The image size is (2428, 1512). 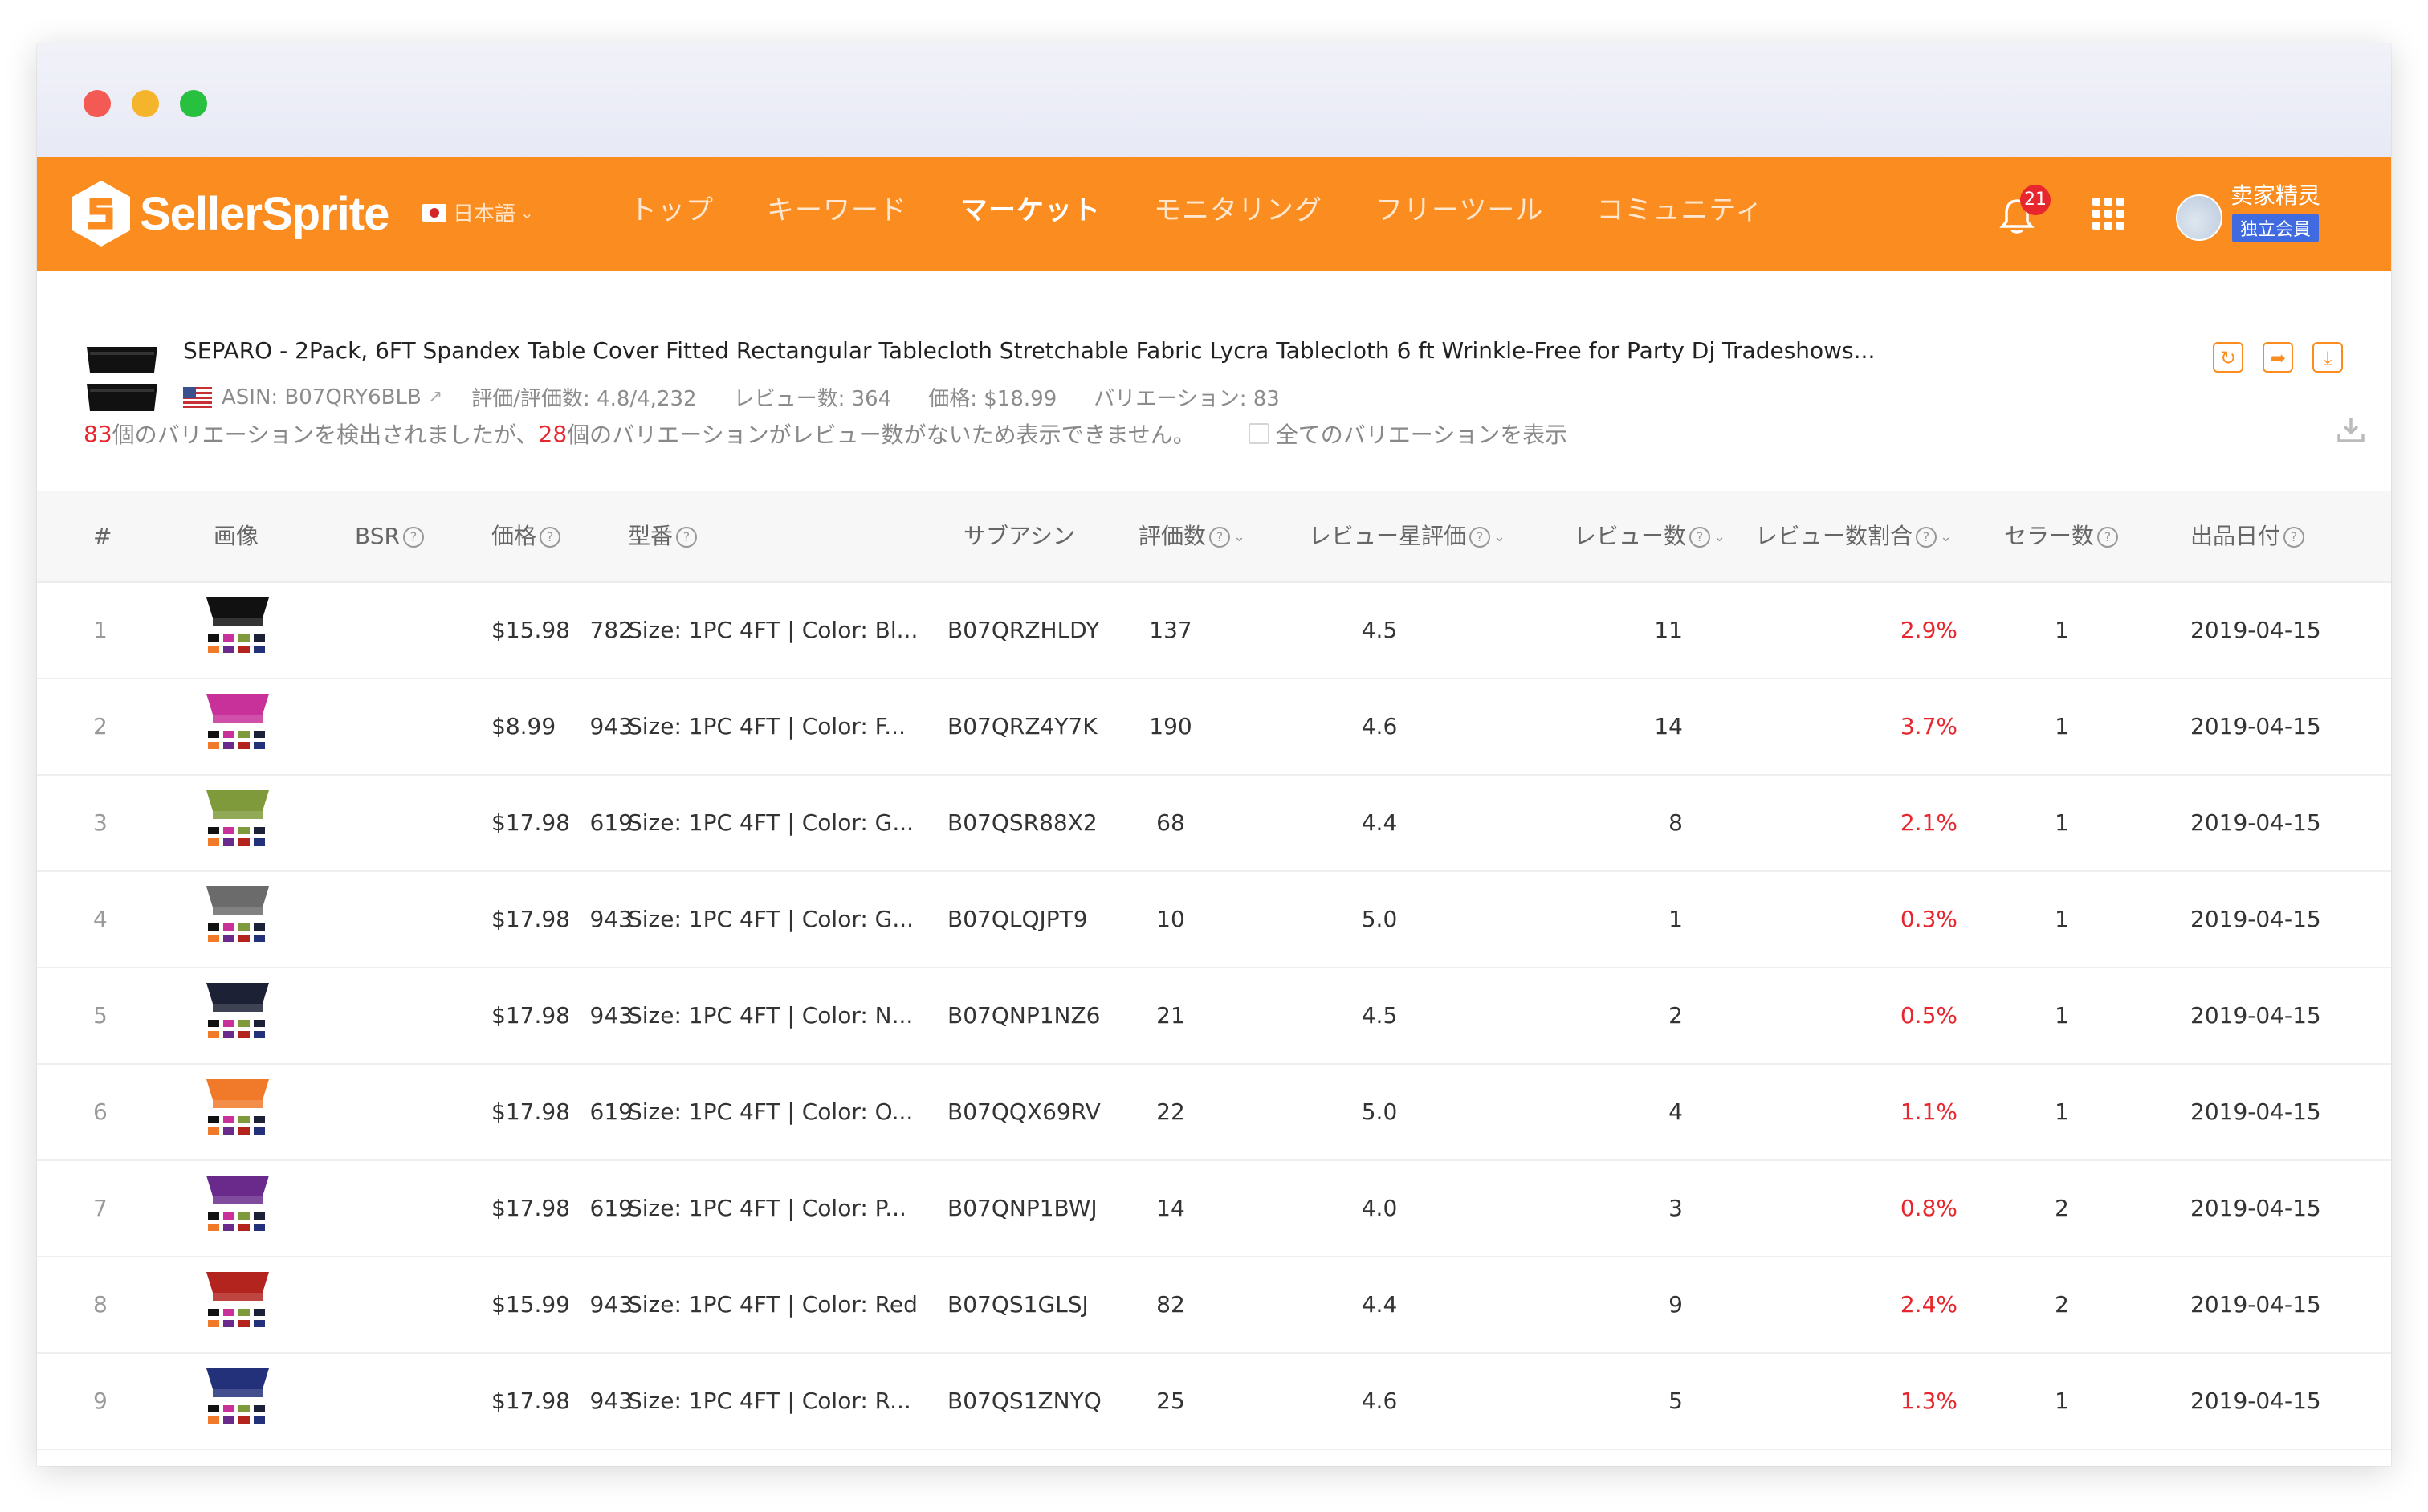 I want to click on product-image, so click(x=122, y=379).